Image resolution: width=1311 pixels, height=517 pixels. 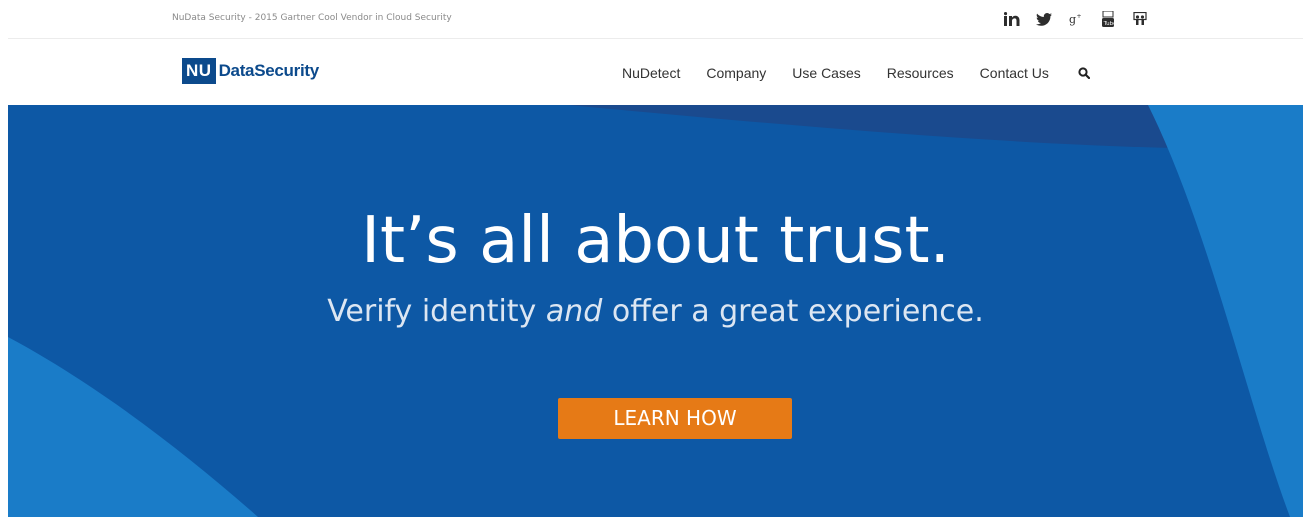 I want to click on nav-item-contact-us: Contact Us, so click(x=1014, y=73).